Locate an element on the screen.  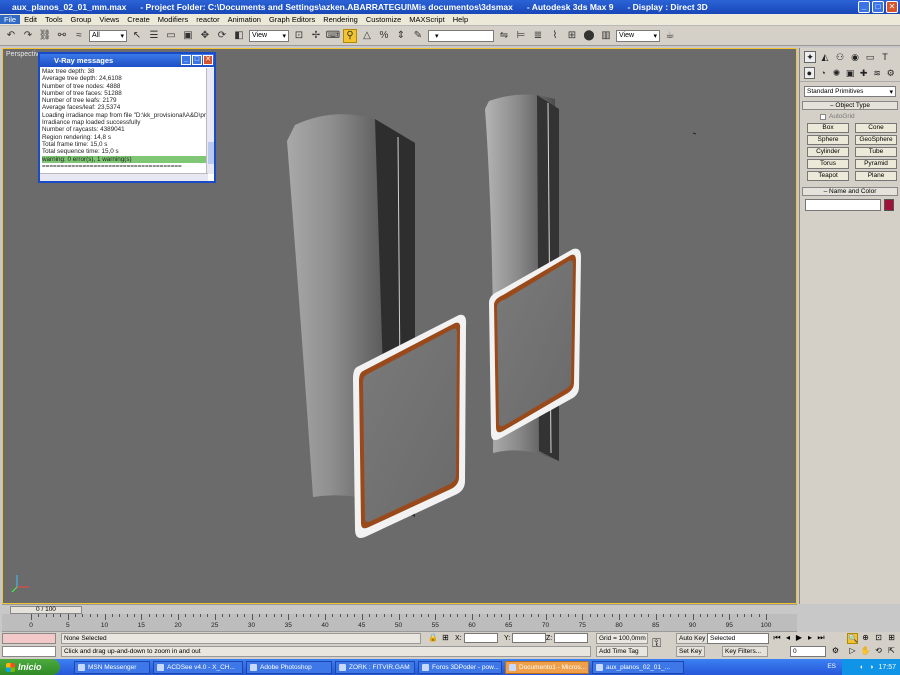
y-coordinate-input is located at coordinates (529, 638).